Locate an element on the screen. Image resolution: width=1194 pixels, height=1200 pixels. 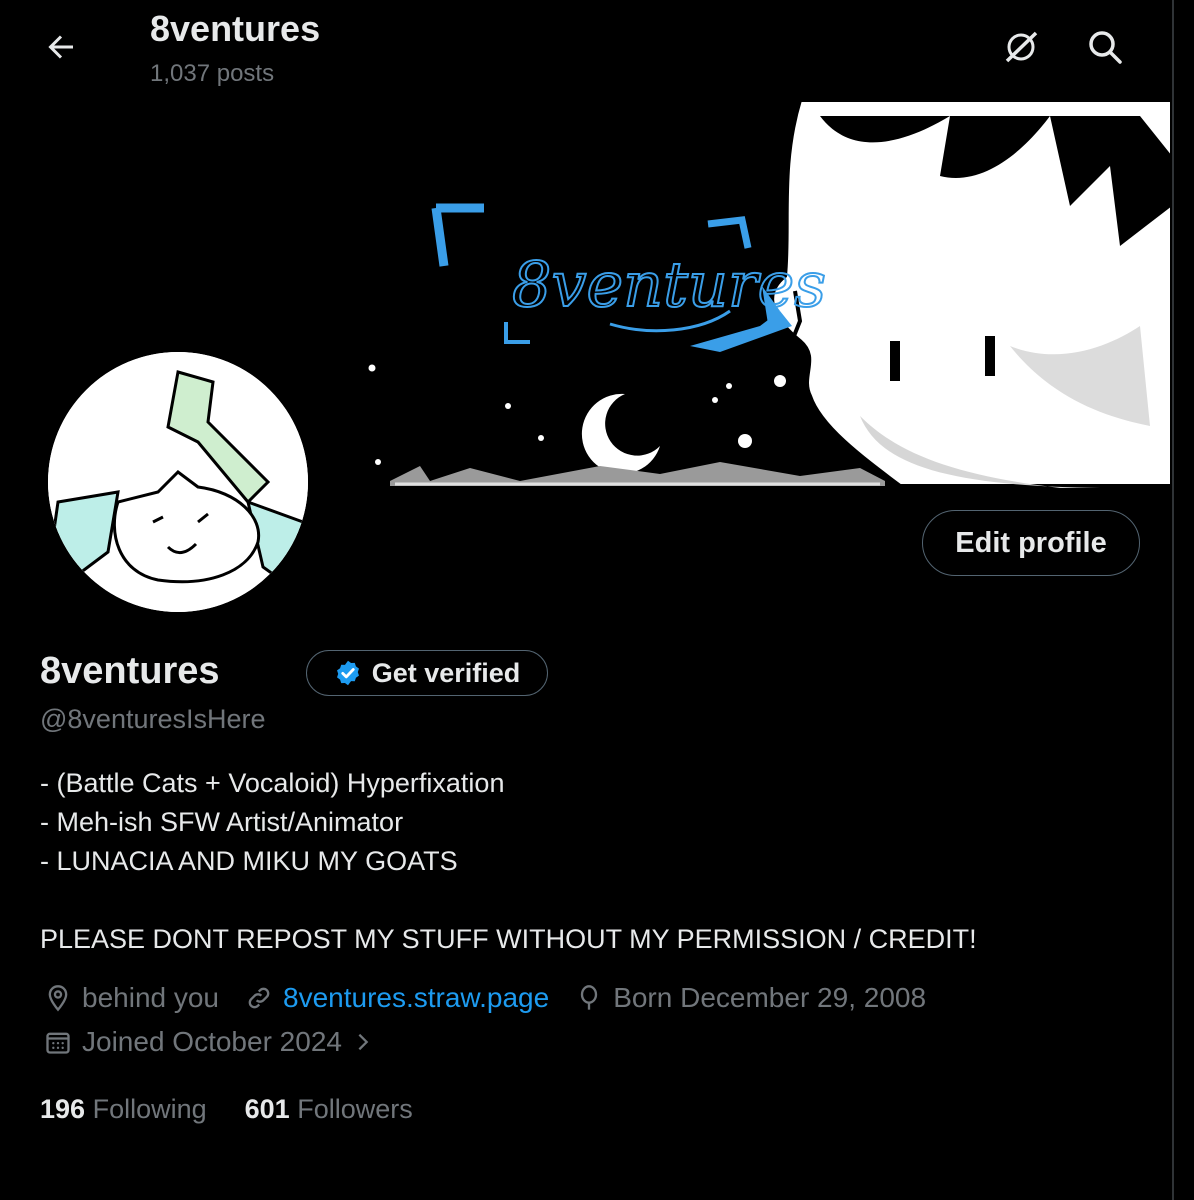
following-label: Following is located at coordinates (149, 1109).